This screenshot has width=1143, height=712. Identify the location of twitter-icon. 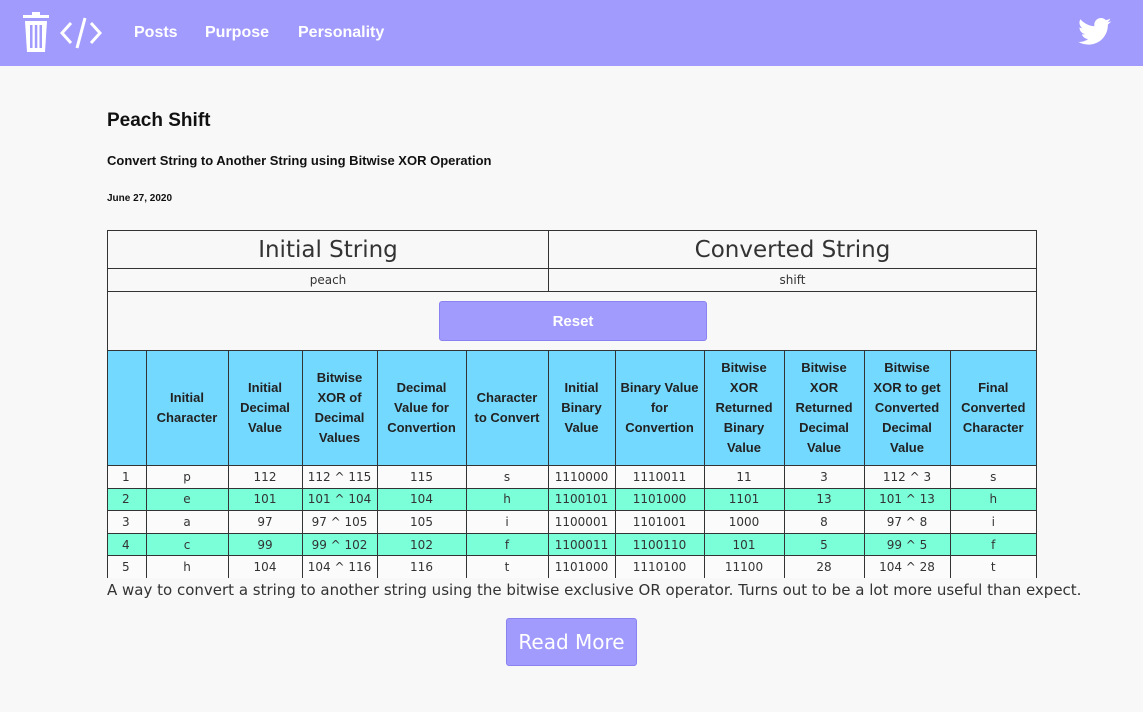
(1095, 32).